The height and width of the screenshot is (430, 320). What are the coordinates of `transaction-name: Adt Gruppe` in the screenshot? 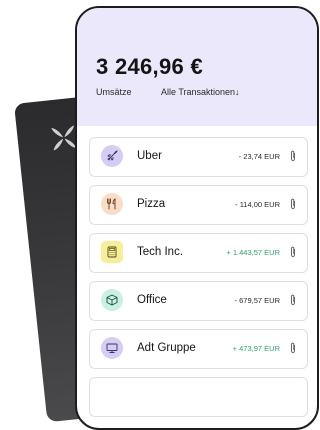 It's located at (166, 348).